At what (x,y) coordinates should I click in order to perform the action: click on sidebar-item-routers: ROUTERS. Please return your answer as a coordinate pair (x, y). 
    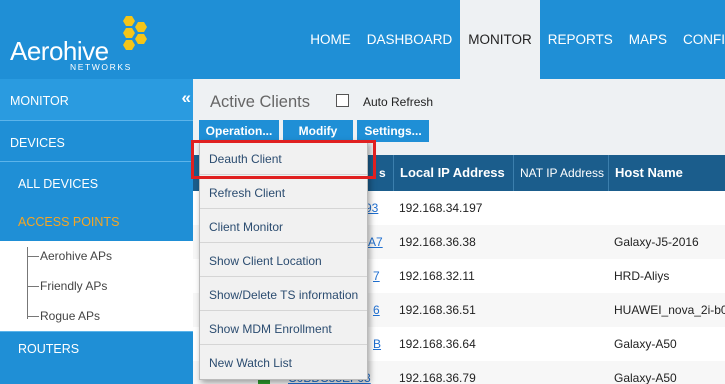
    Looking at the image, I should click on (96, 357).